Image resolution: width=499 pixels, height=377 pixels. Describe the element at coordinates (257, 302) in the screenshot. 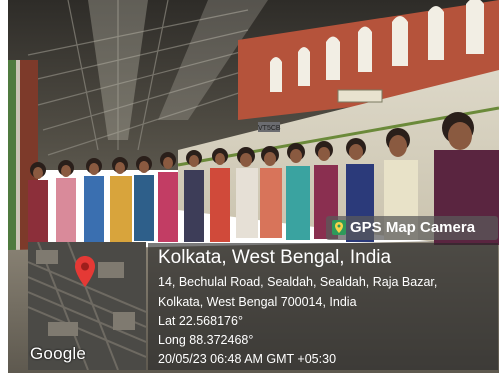

I see `address-line-2: Kolkata, West Bengal 700014, India` at that location.